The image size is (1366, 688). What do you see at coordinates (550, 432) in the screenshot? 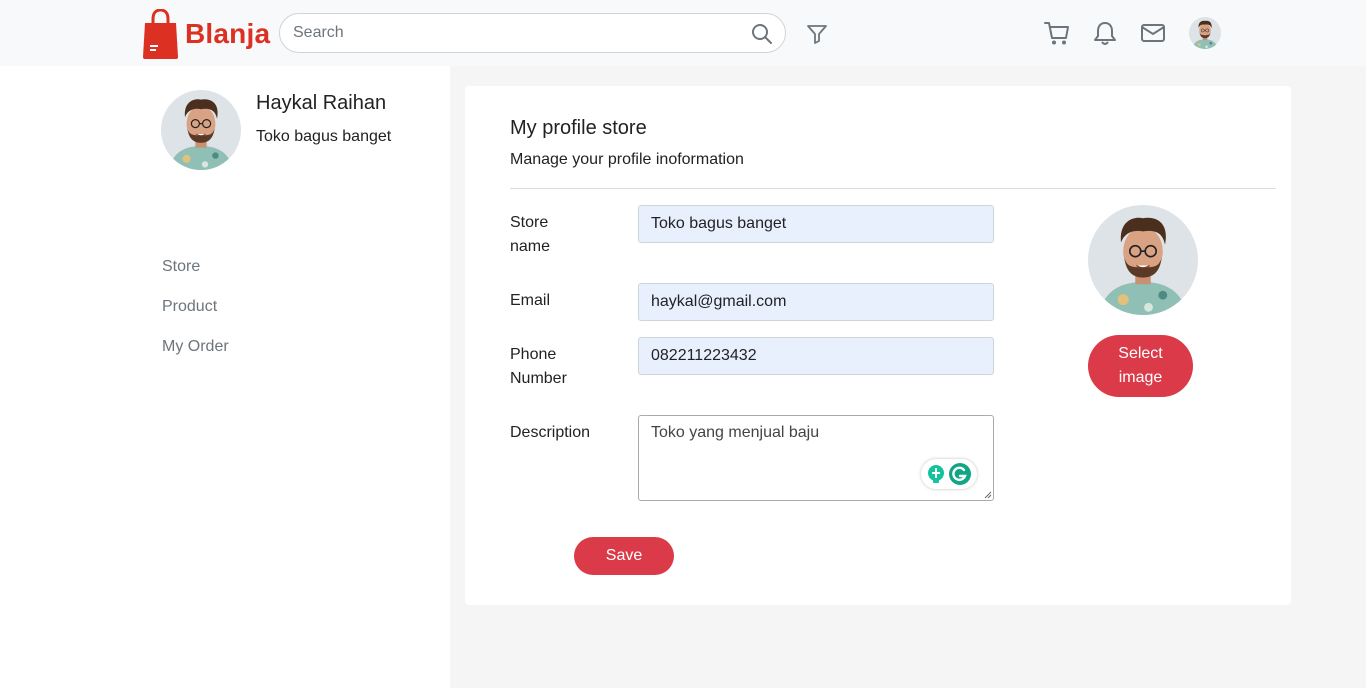
I see `description-label: Description` at bounding box center [550, 432].